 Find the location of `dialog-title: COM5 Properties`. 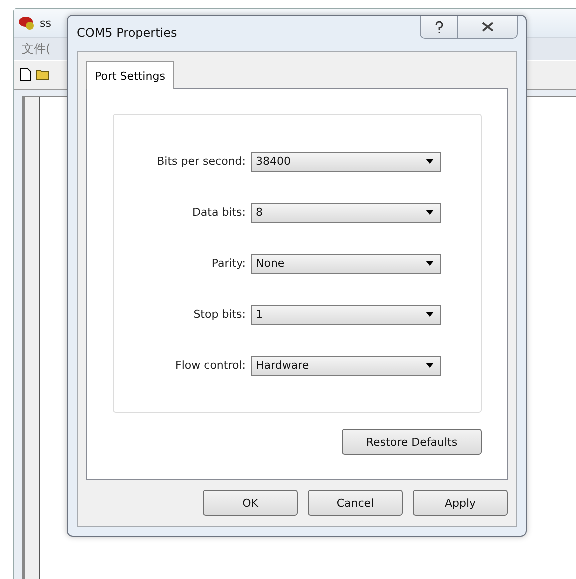

dialog-title: COM5 Properties is located at coordinates (127, 33).